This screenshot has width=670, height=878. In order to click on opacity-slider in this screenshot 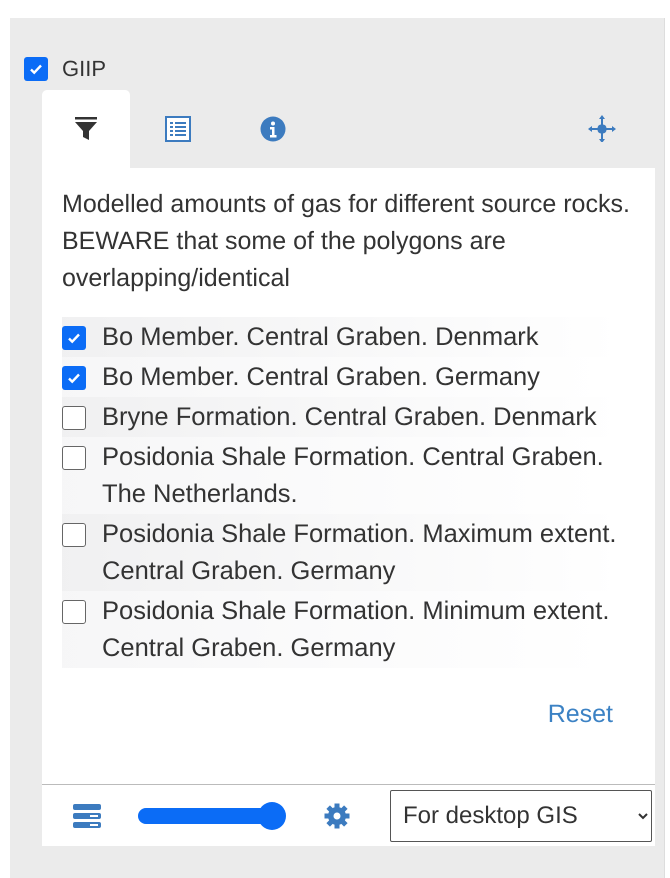, I will do `click(212, 816)`.